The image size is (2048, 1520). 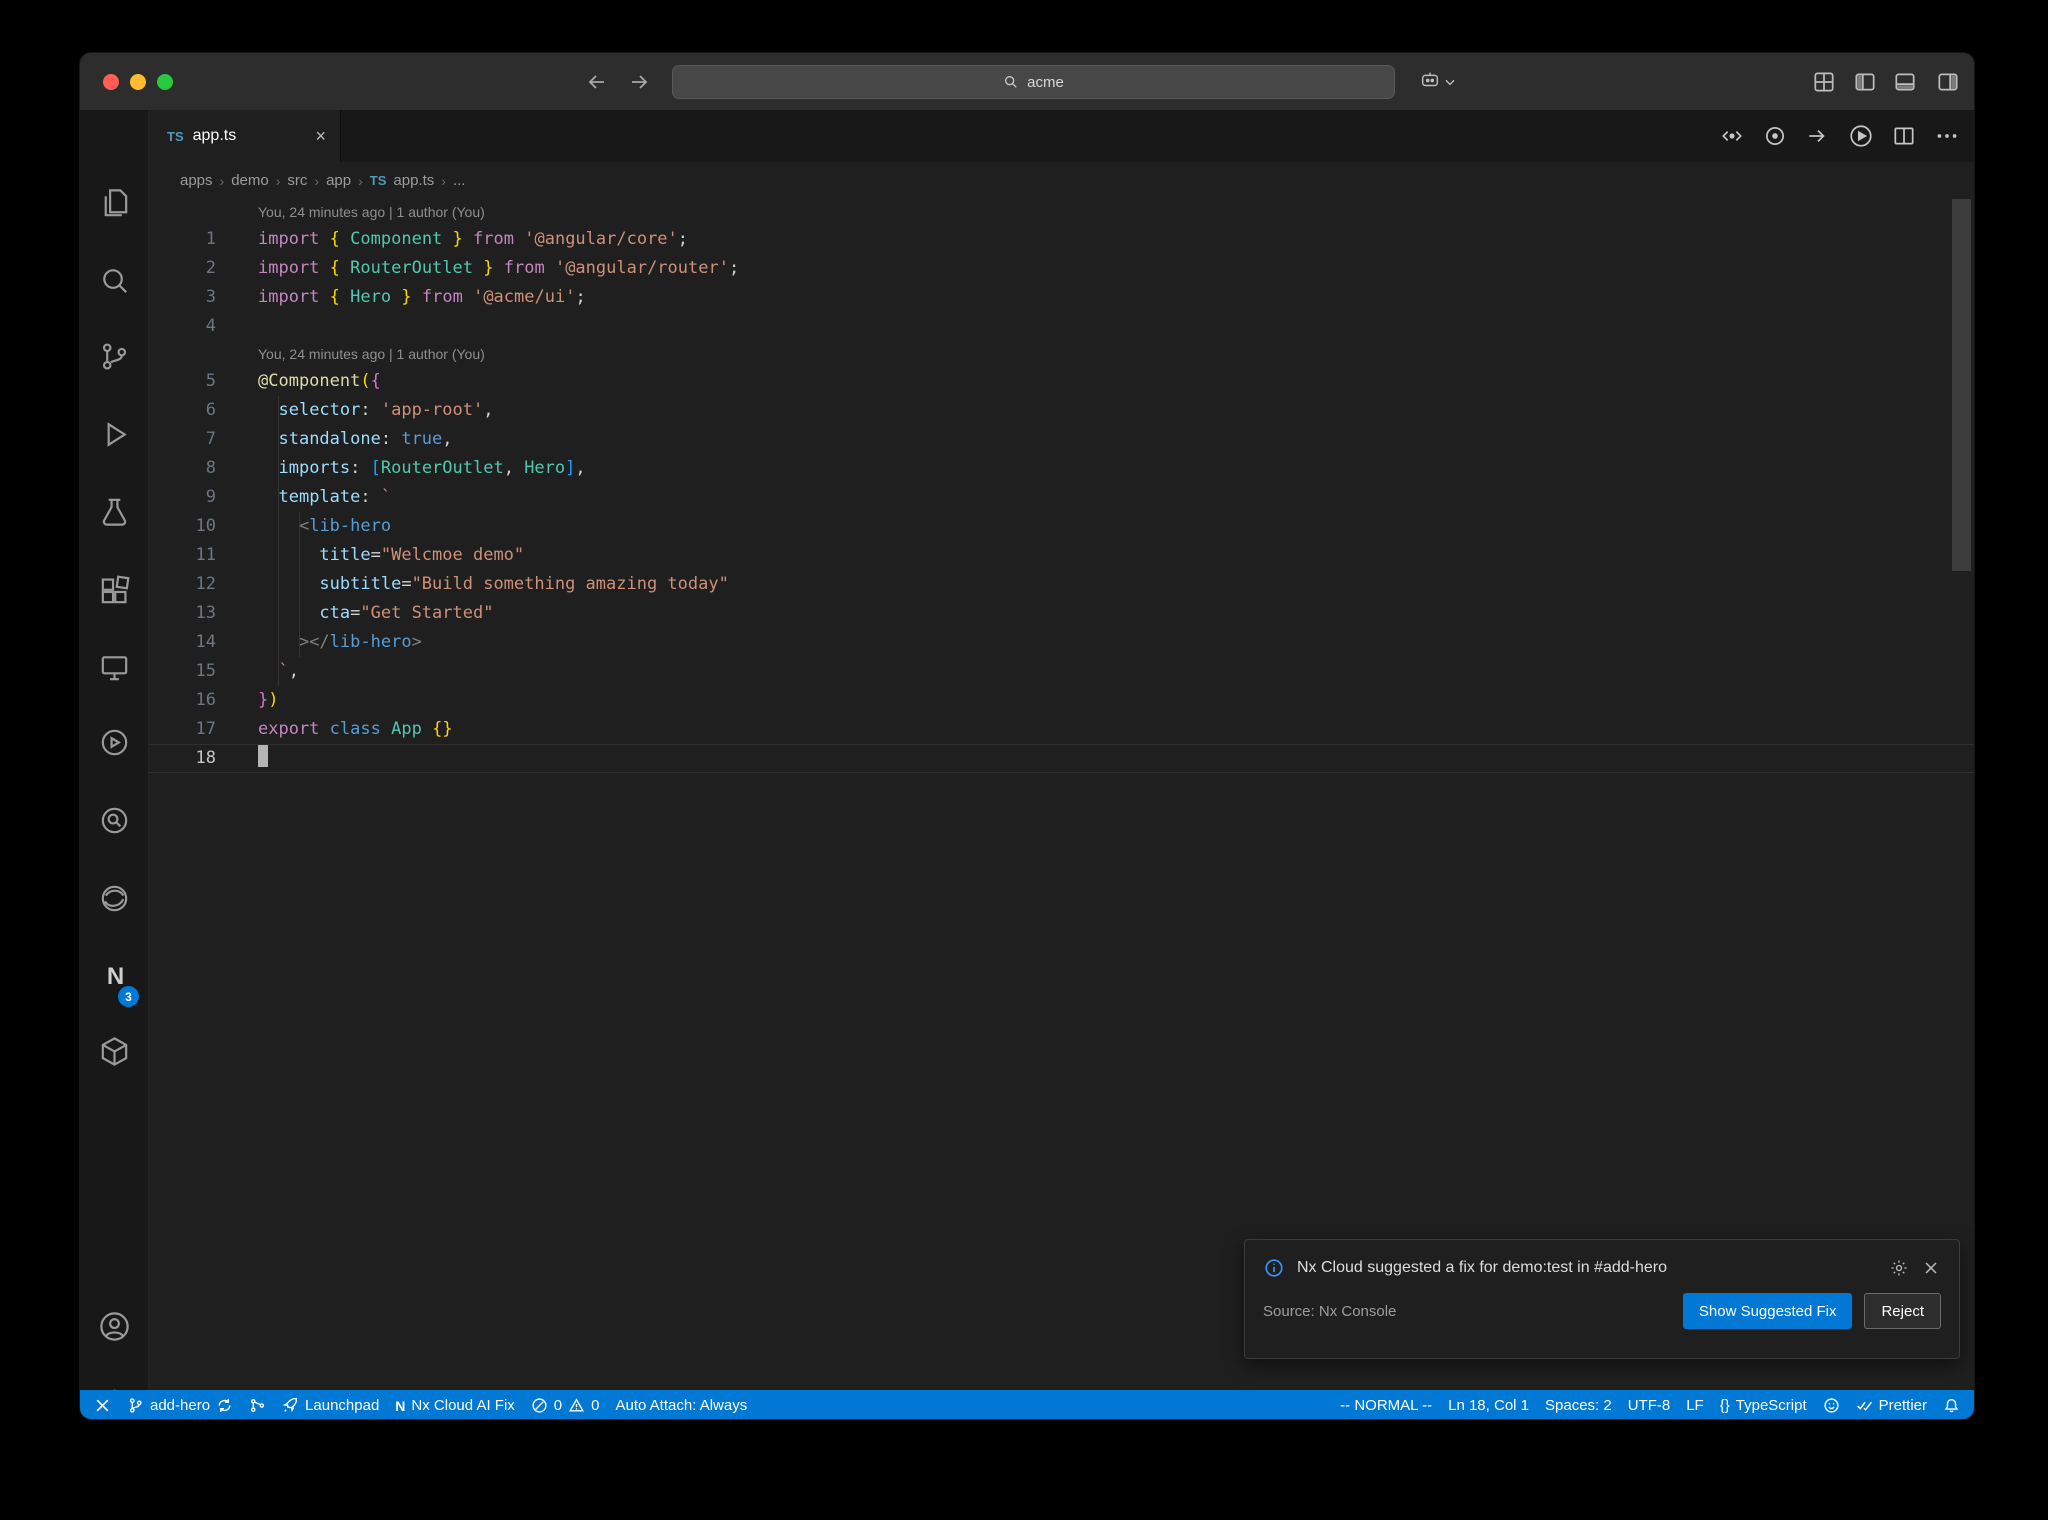 I want to click on forward-arrow-icon, so click(x=1818, y=136).